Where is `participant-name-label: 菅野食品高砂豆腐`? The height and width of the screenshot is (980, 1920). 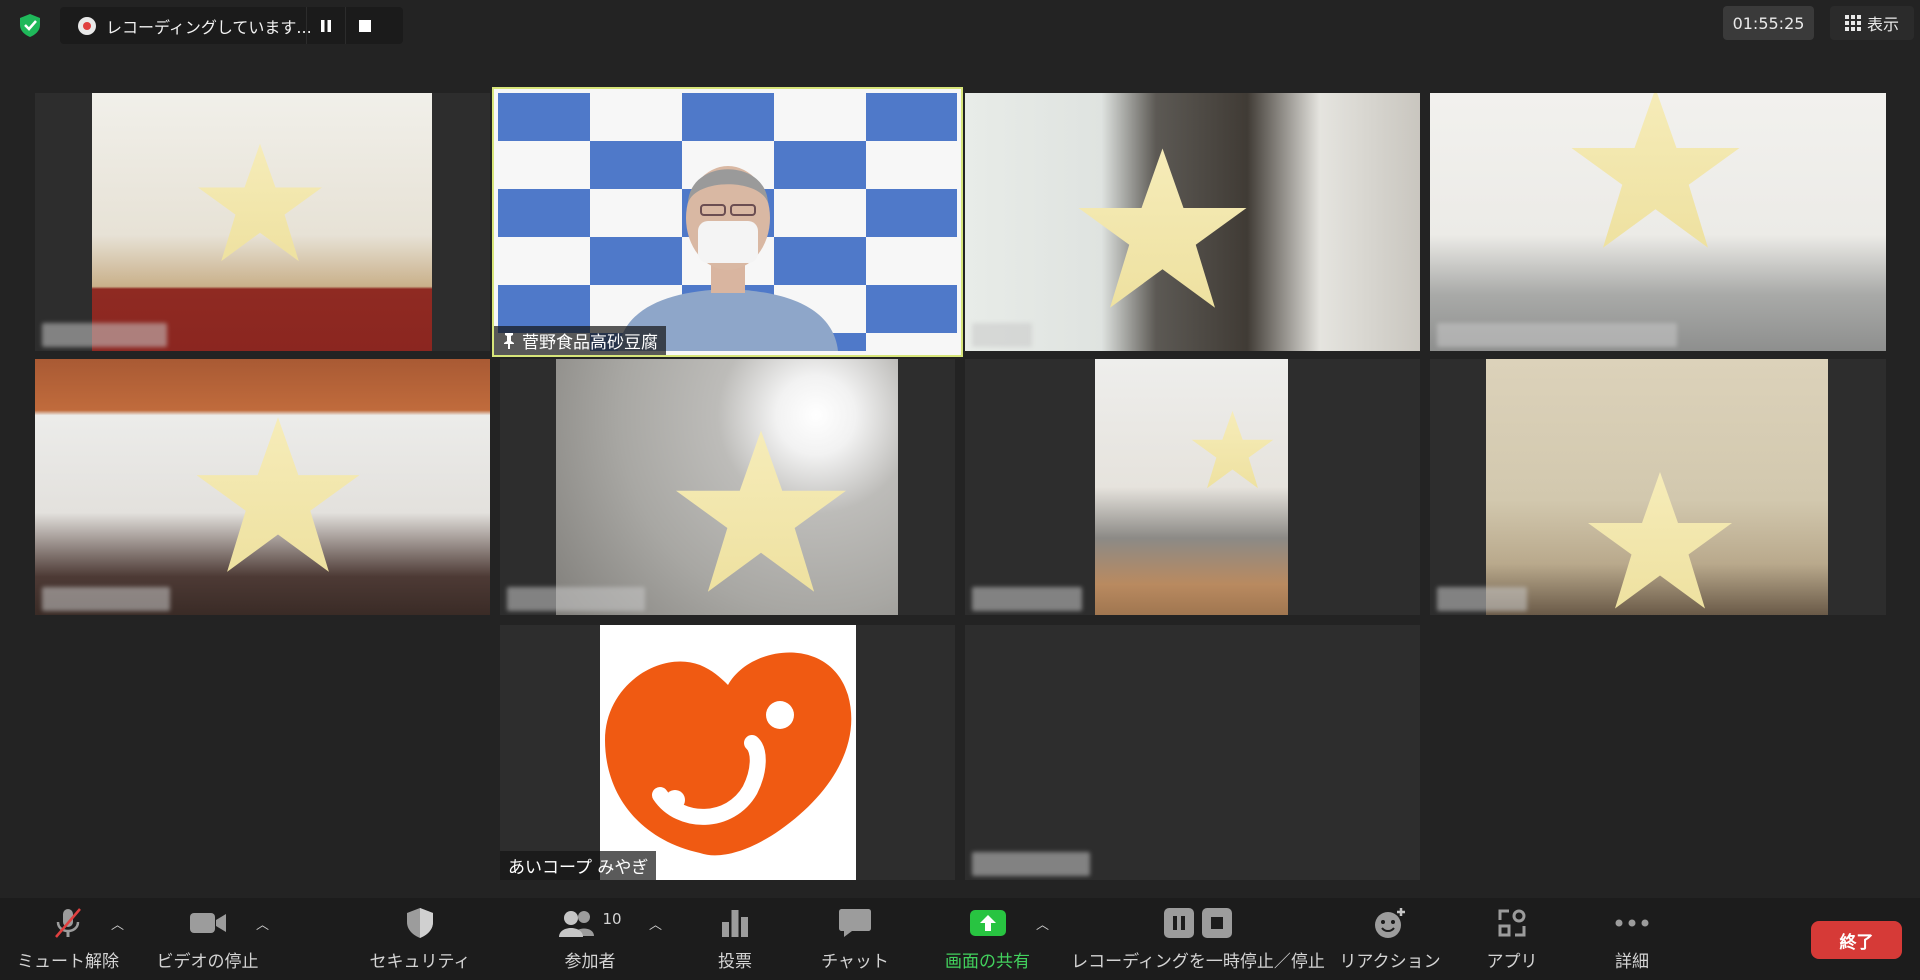
participant-name-label: 菅野食品高砂豆腐 is located at coordinates (580, 340).